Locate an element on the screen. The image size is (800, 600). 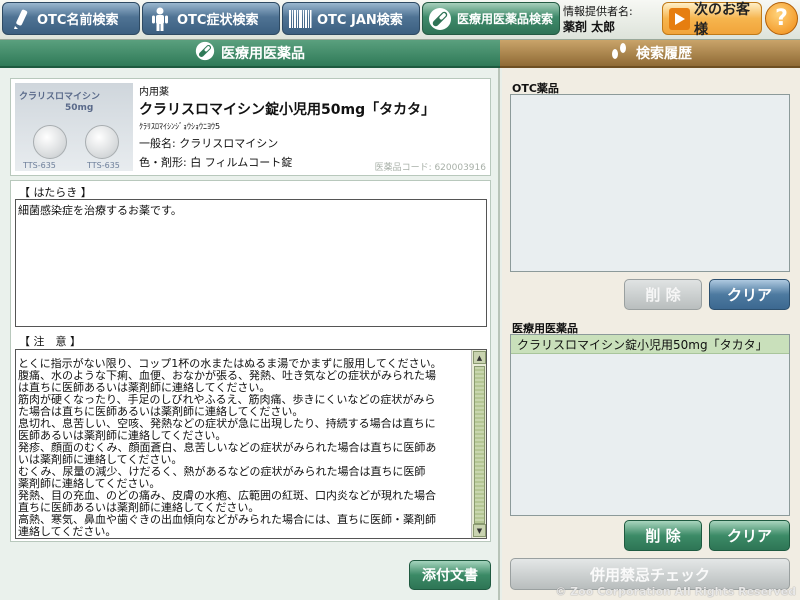
scroll-down-icon: ▼ is located at coordinates (479, 530).